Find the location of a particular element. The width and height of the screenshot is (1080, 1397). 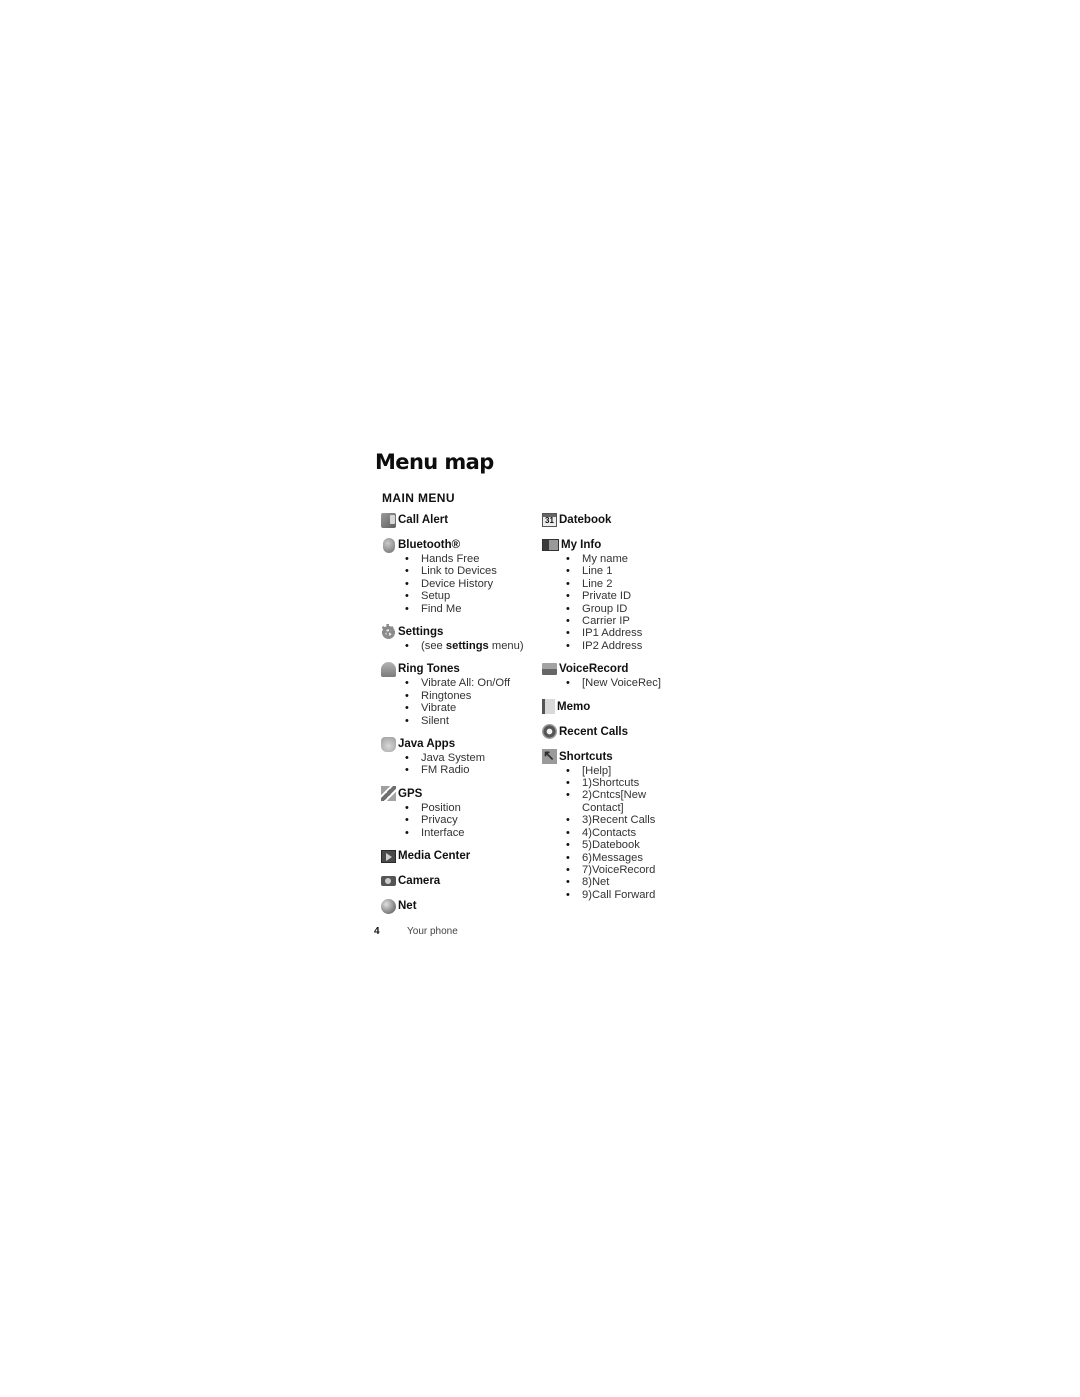

submenu-item: Hands Free is located at coordinates (473, 559).